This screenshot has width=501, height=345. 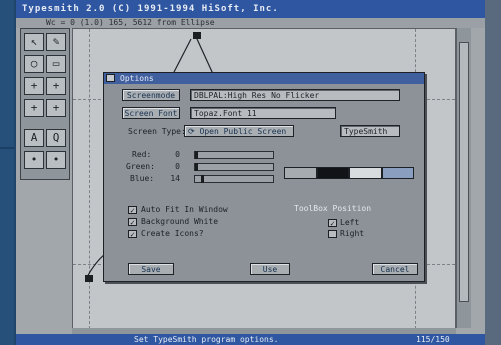 I want to click on option-checkbox-label: Create Icons?, so click(x=172, y=233).